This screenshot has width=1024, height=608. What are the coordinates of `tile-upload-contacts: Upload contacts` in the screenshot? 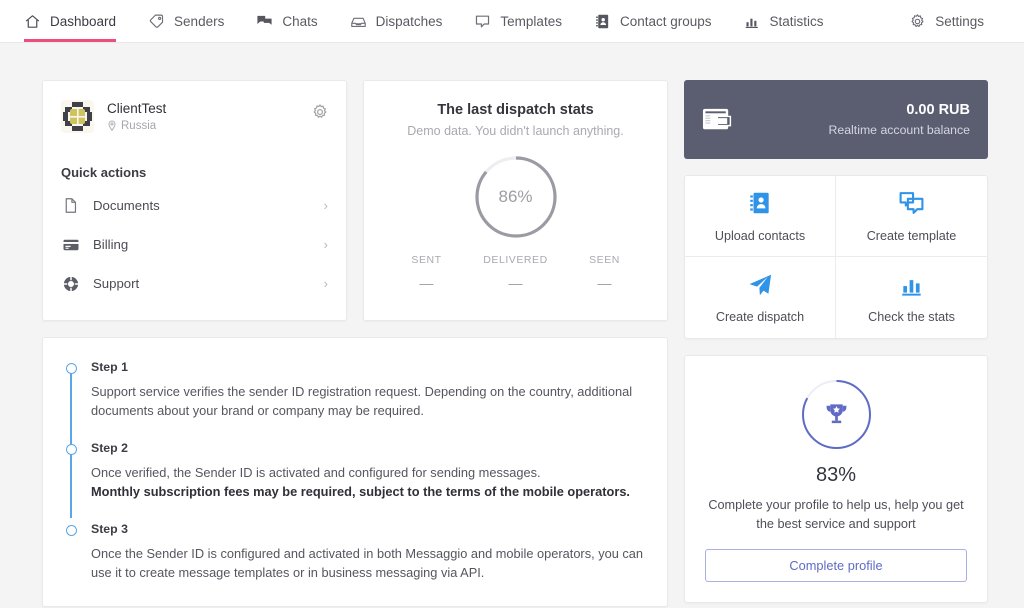 It's located at (760, 216).